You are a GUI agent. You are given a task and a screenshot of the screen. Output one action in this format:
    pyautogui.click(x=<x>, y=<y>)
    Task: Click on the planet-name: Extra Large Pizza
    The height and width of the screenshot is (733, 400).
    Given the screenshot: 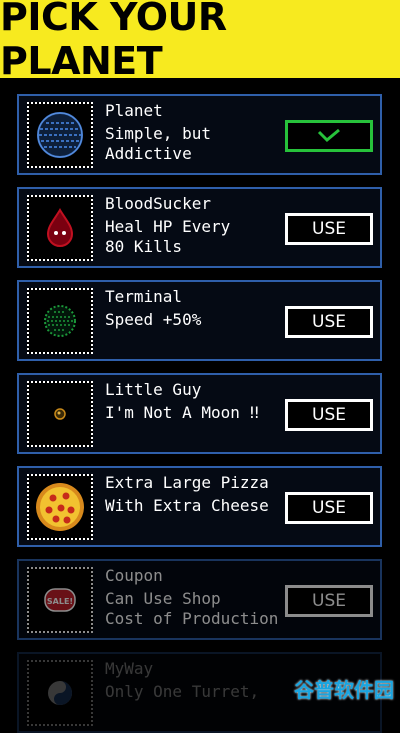 What is the action you would take?
    pyautogui.click(x=187, y=482)
    